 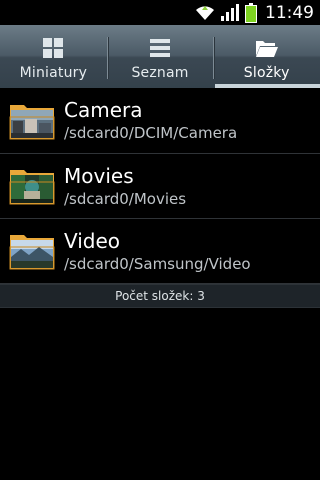 I want to click on tab-miniatury: Miniatury, so click(x=53, y=56).